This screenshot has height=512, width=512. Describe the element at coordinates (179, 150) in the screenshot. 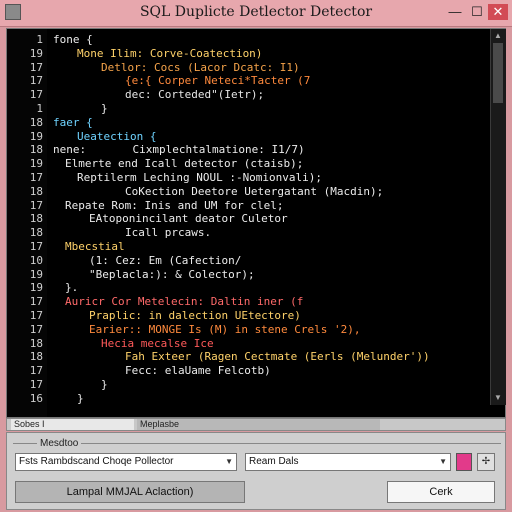

I see `code-line: nene: Cixmplechtalmatione: I1/7)` at that location.